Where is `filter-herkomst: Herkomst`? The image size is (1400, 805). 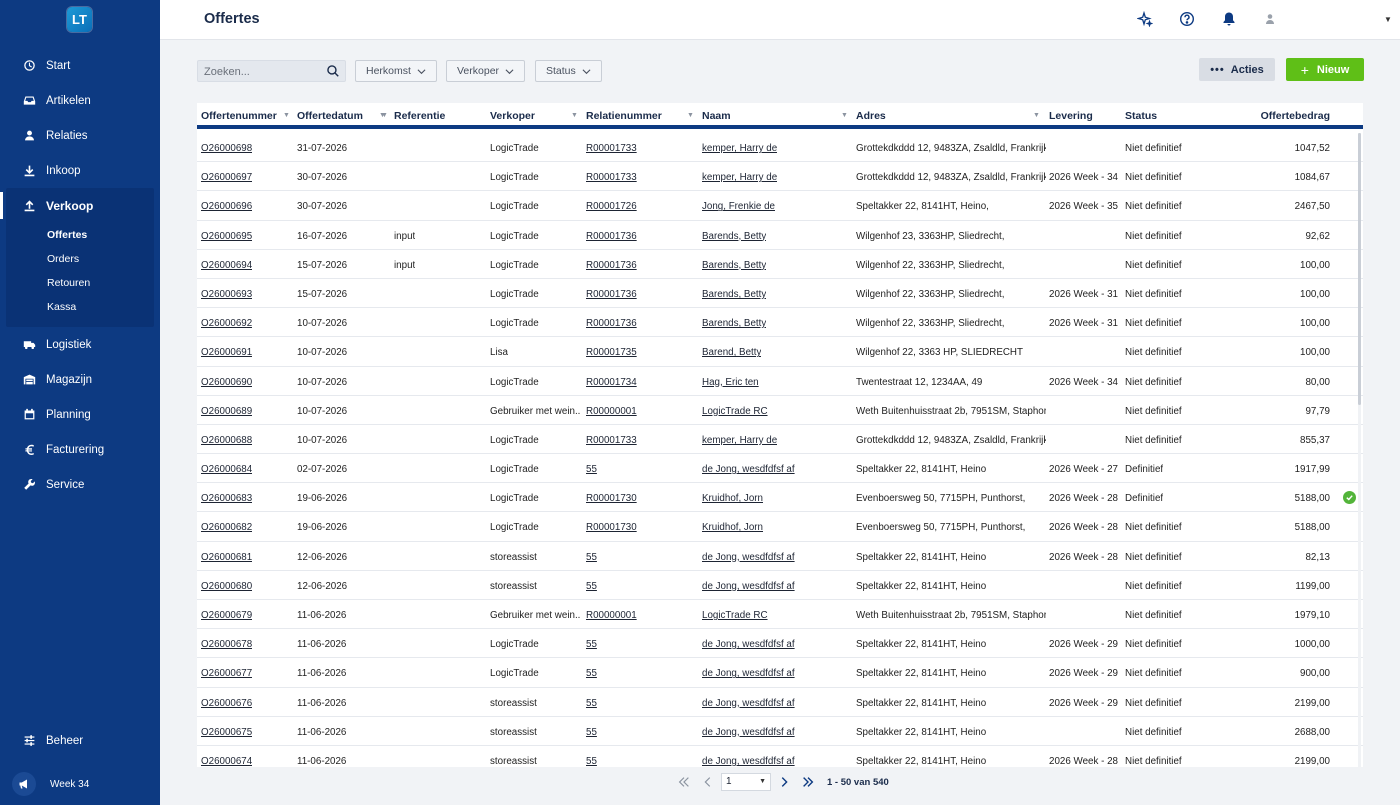
filter-herkomst: Herkomst is located at coordinates (396, 71).